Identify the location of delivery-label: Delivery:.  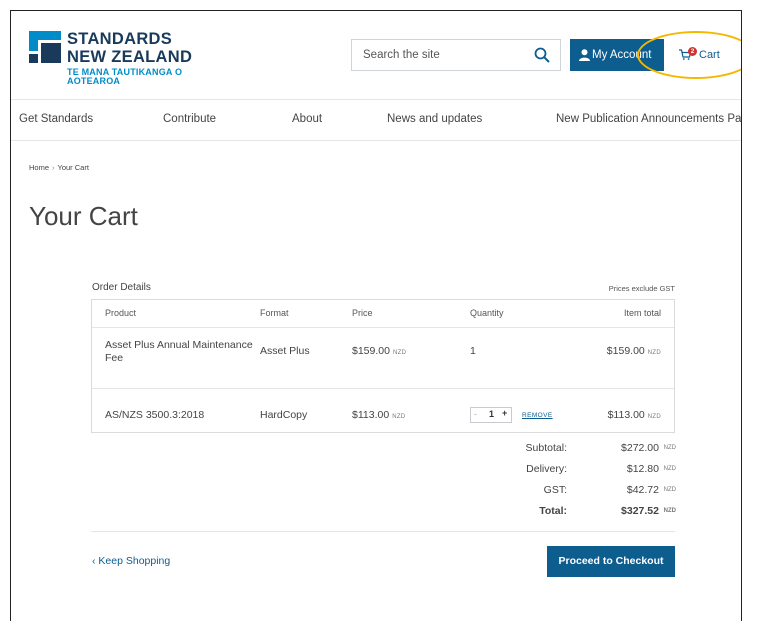
(546, 469).